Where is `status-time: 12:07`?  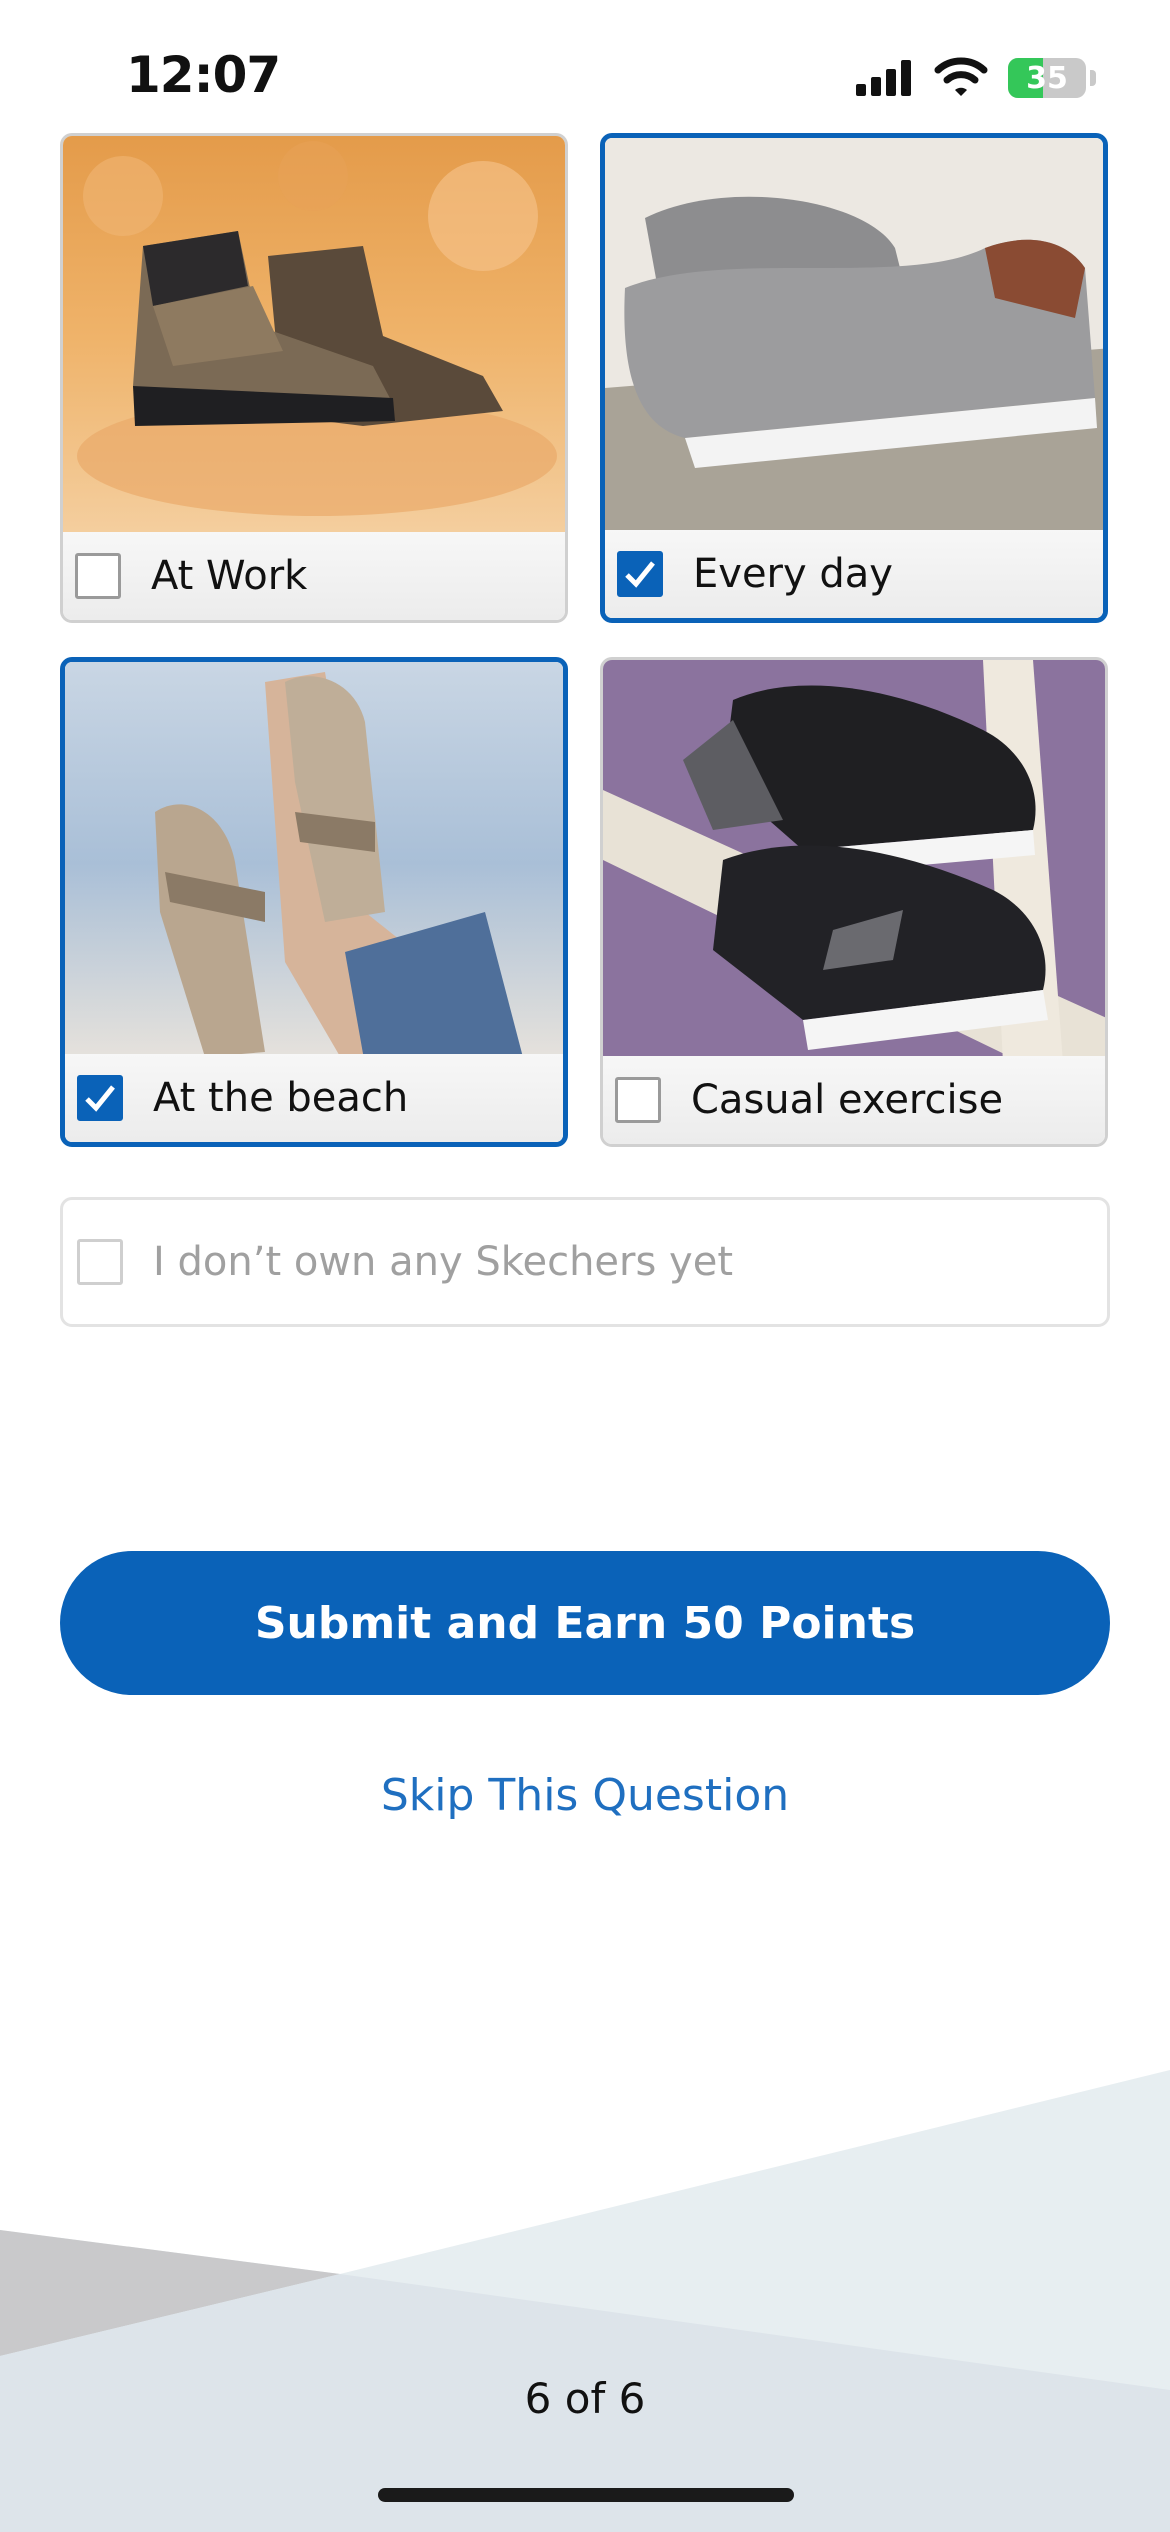 status-time: 12:07 is located at coordinates (203, 75).